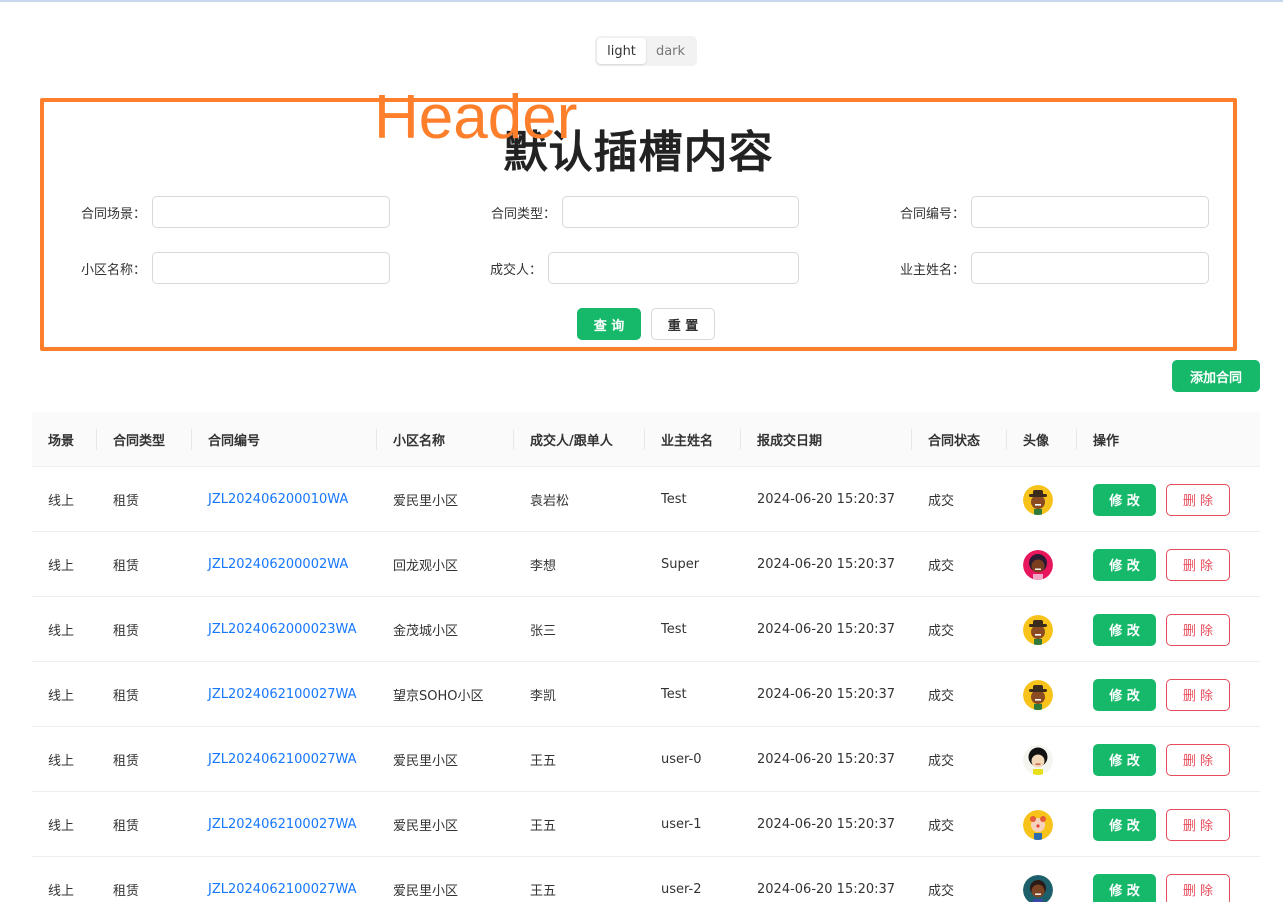 The image size is (1283, 902). Describe the element at coordinates (673, 268) in the screenshot. I see `agent-input` at that location.